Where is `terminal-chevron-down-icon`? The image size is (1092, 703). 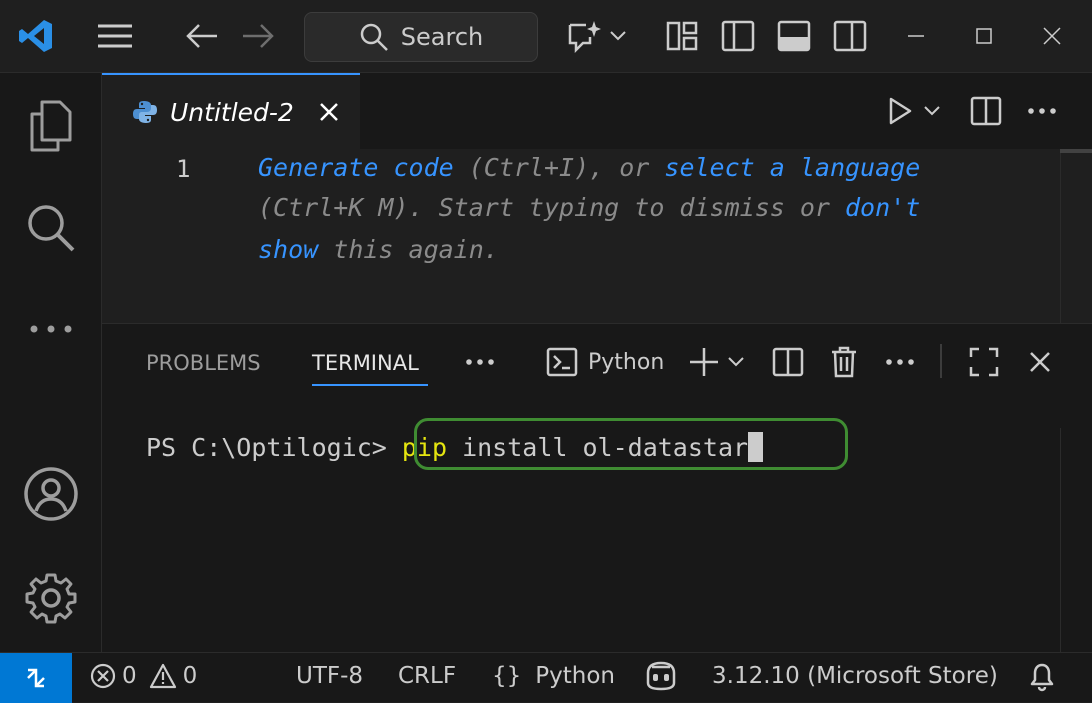 terminal-chevron-down-icon is located at coordinates (736, 362).